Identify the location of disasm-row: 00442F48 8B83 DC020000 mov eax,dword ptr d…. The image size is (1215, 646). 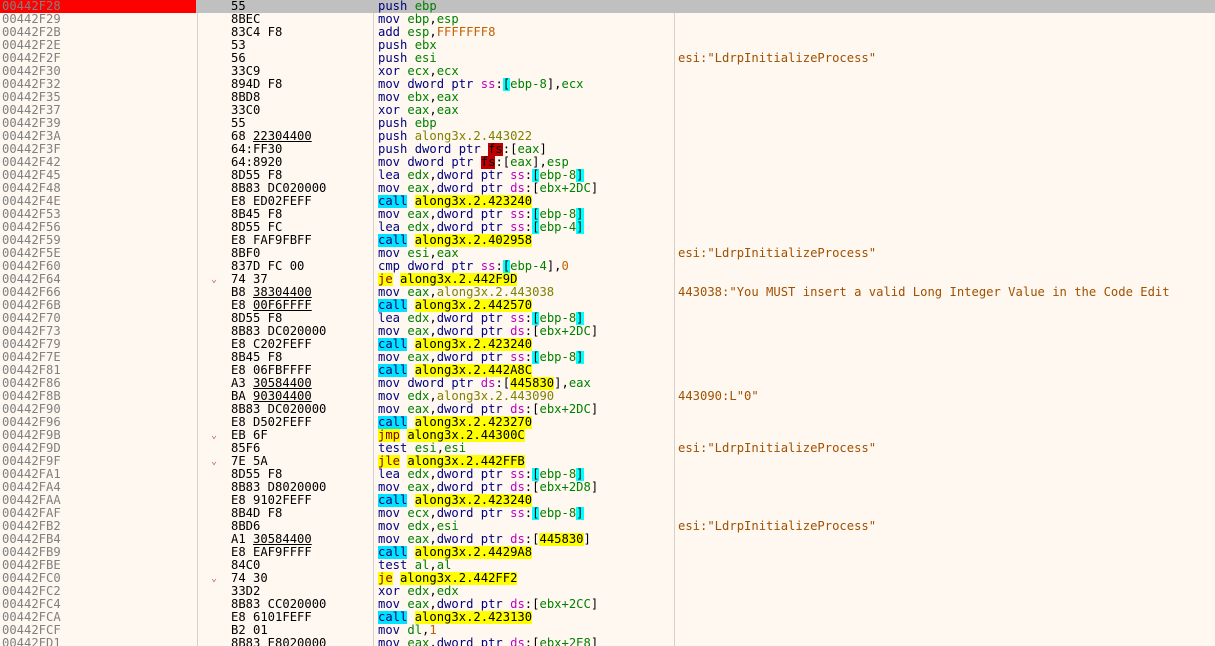
(607, 188).